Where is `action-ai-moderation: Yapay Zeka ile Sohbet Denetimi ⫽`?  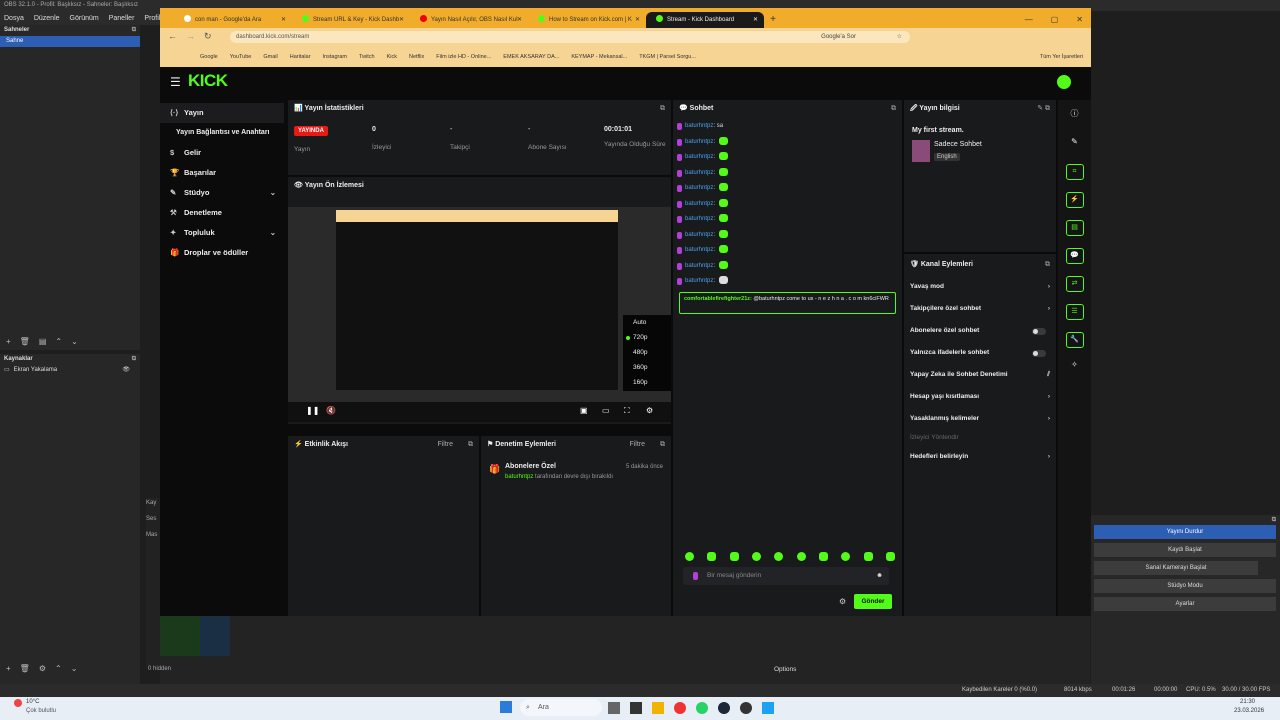
action-ai-moderation: Yapay Zeka ile Sohbet Denetimi ⫽ is located at coordinates (980, 375).